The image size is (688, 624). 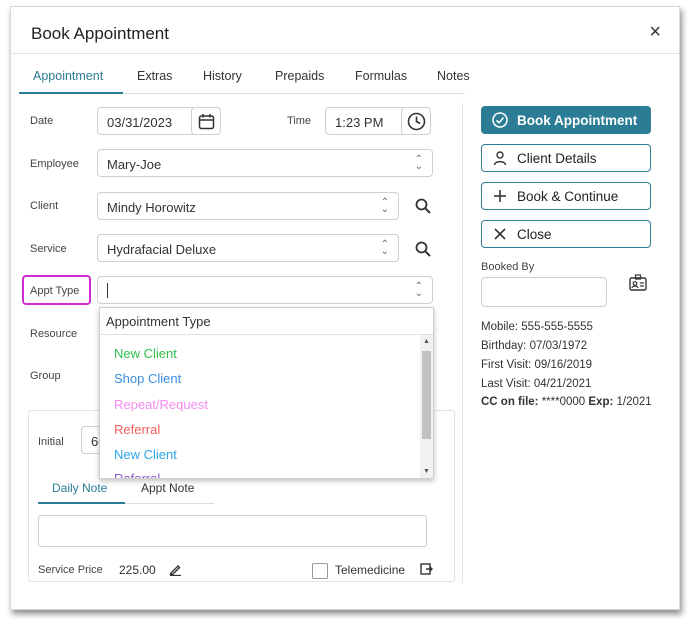 I want to click on book-continue-label: Book & Continue, so click(x=568, y=196).